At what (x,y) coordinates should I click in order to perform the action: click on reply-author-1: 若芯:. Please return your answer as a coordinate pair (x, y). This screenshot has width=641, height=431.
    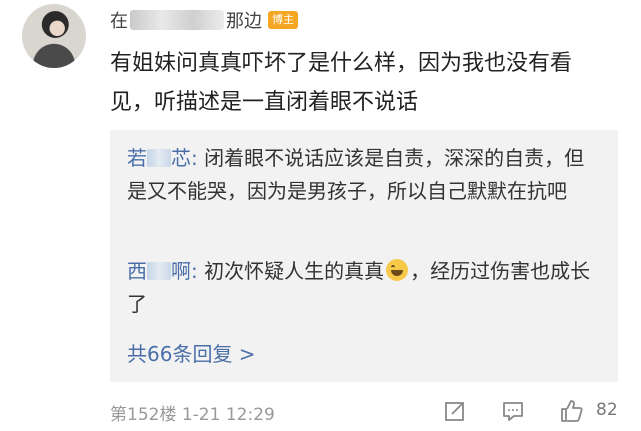
    Looking at the image, I should click on (165, 158).